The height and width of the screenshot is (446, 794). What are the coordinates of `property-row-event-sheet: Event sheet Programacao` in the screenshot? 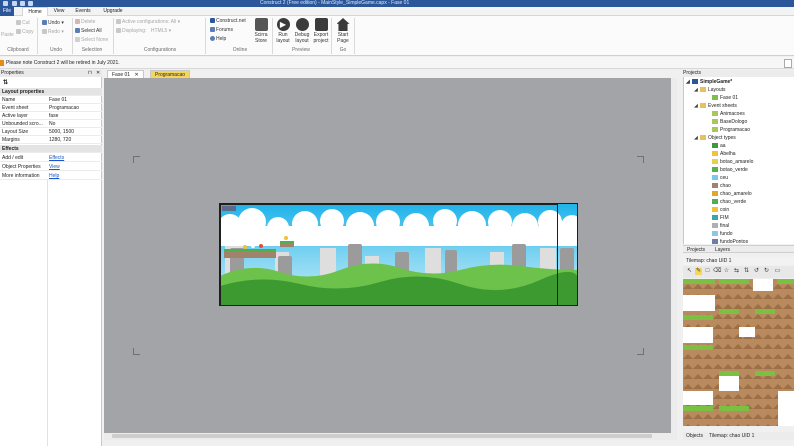 It's located at (51, 108).